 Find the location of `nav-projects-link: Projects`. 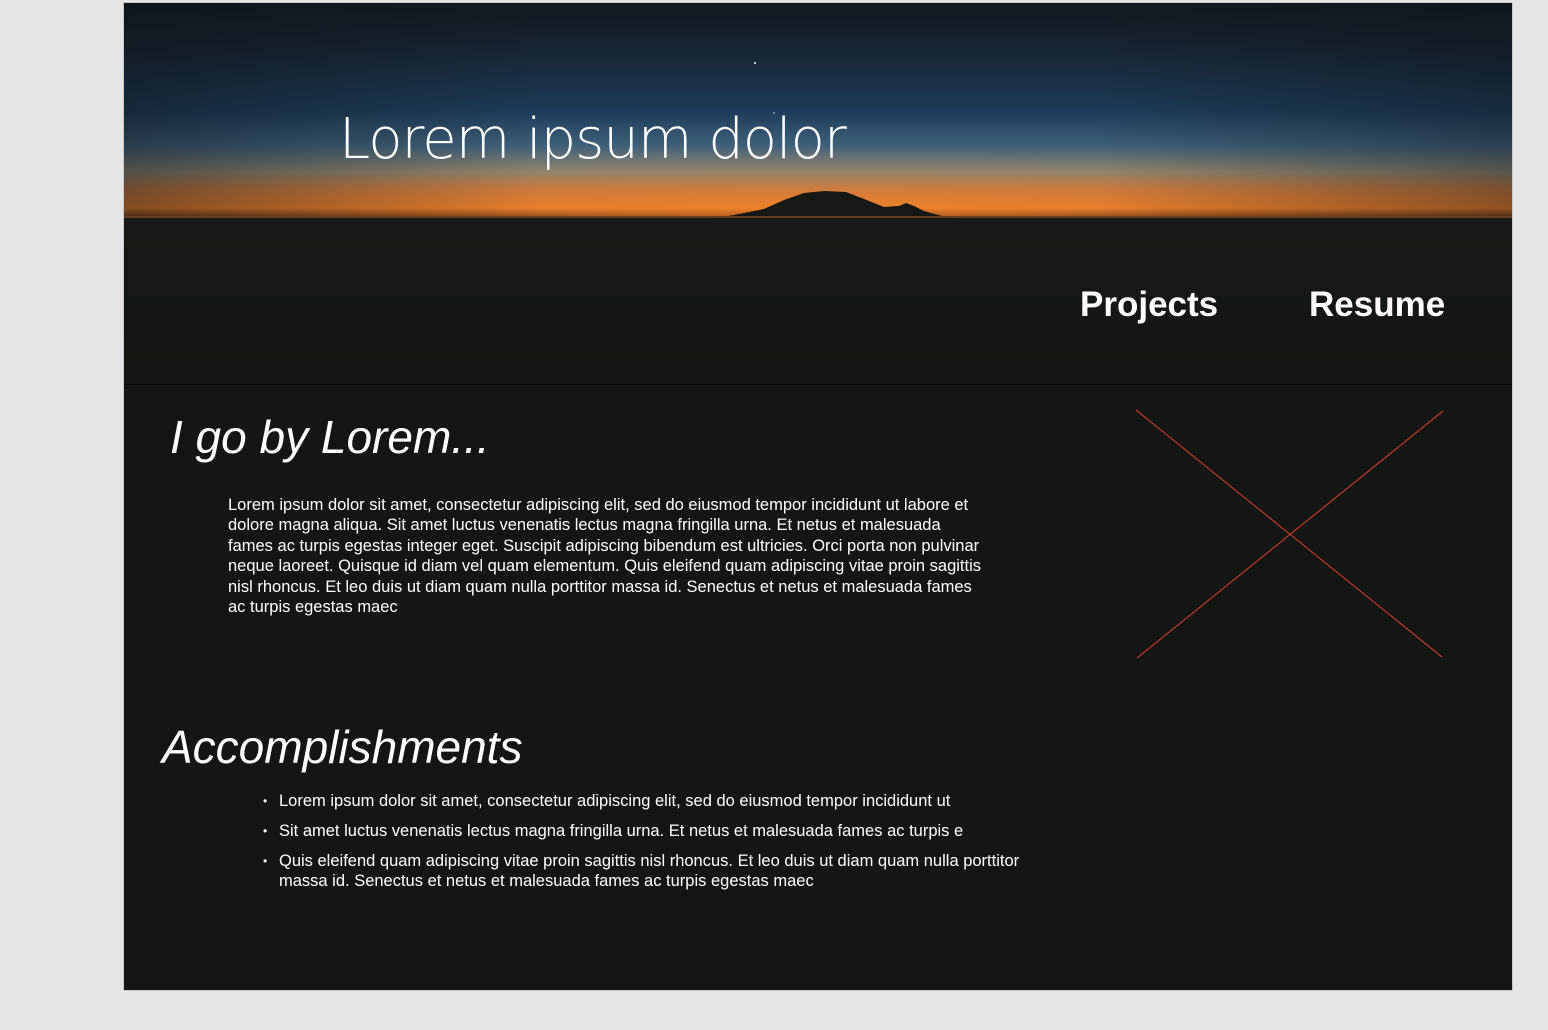

nav-projects-link: Projects is located at coordinates (1149, 305).